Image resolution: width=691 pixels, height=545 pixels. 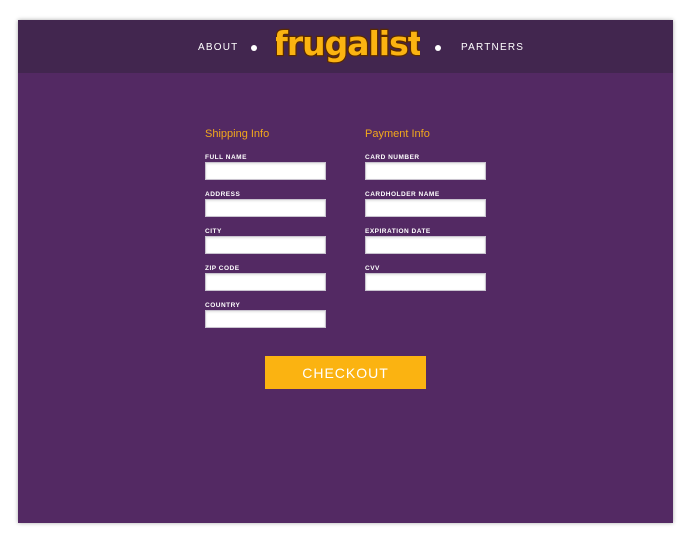 I want to click on zip-code-label: ZIP CODE, so click(x=222, y=268).